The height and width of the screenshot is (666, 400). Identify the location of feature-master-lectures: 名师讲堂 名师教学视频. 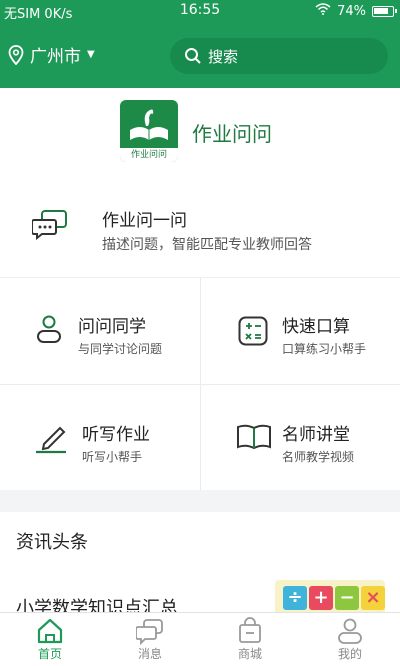
(300, 437).